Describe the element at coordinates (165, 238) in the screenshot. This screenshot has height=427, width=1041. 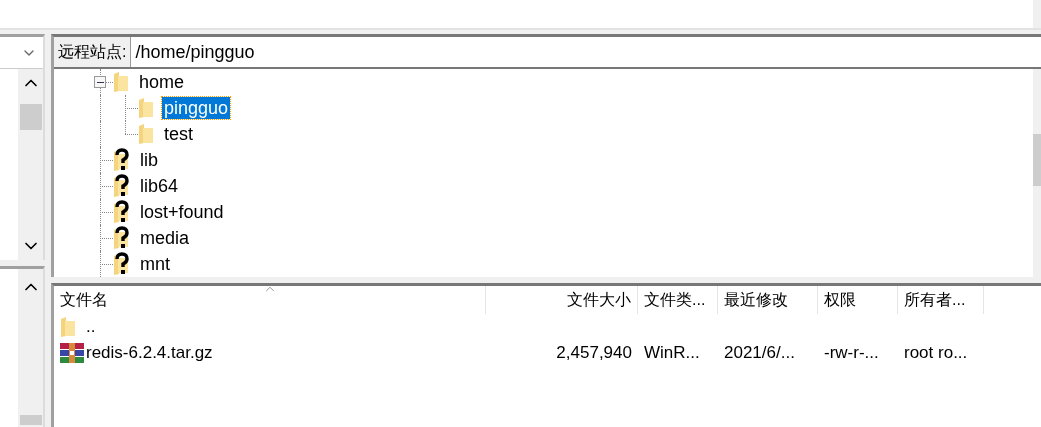
I see `tree-item: media` at that location.